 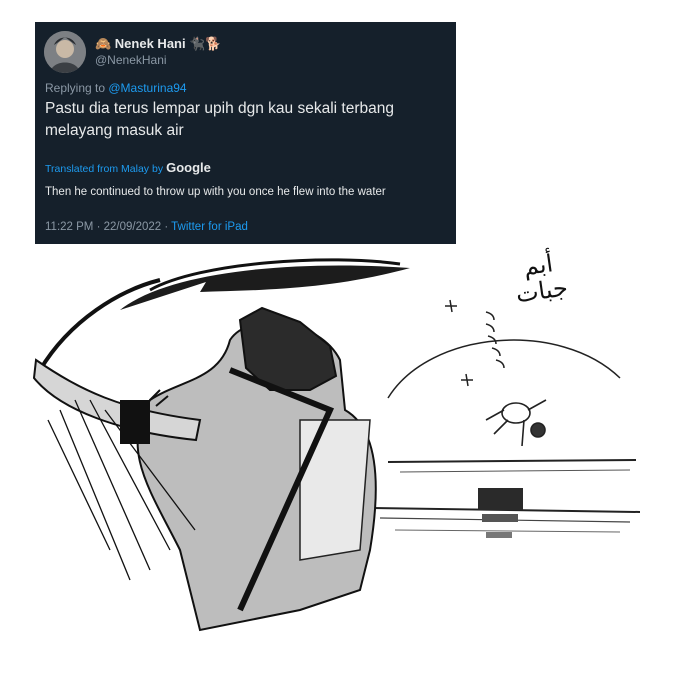 I want to click on source-link: Twitter for iPad, so click(x=209, y=227).